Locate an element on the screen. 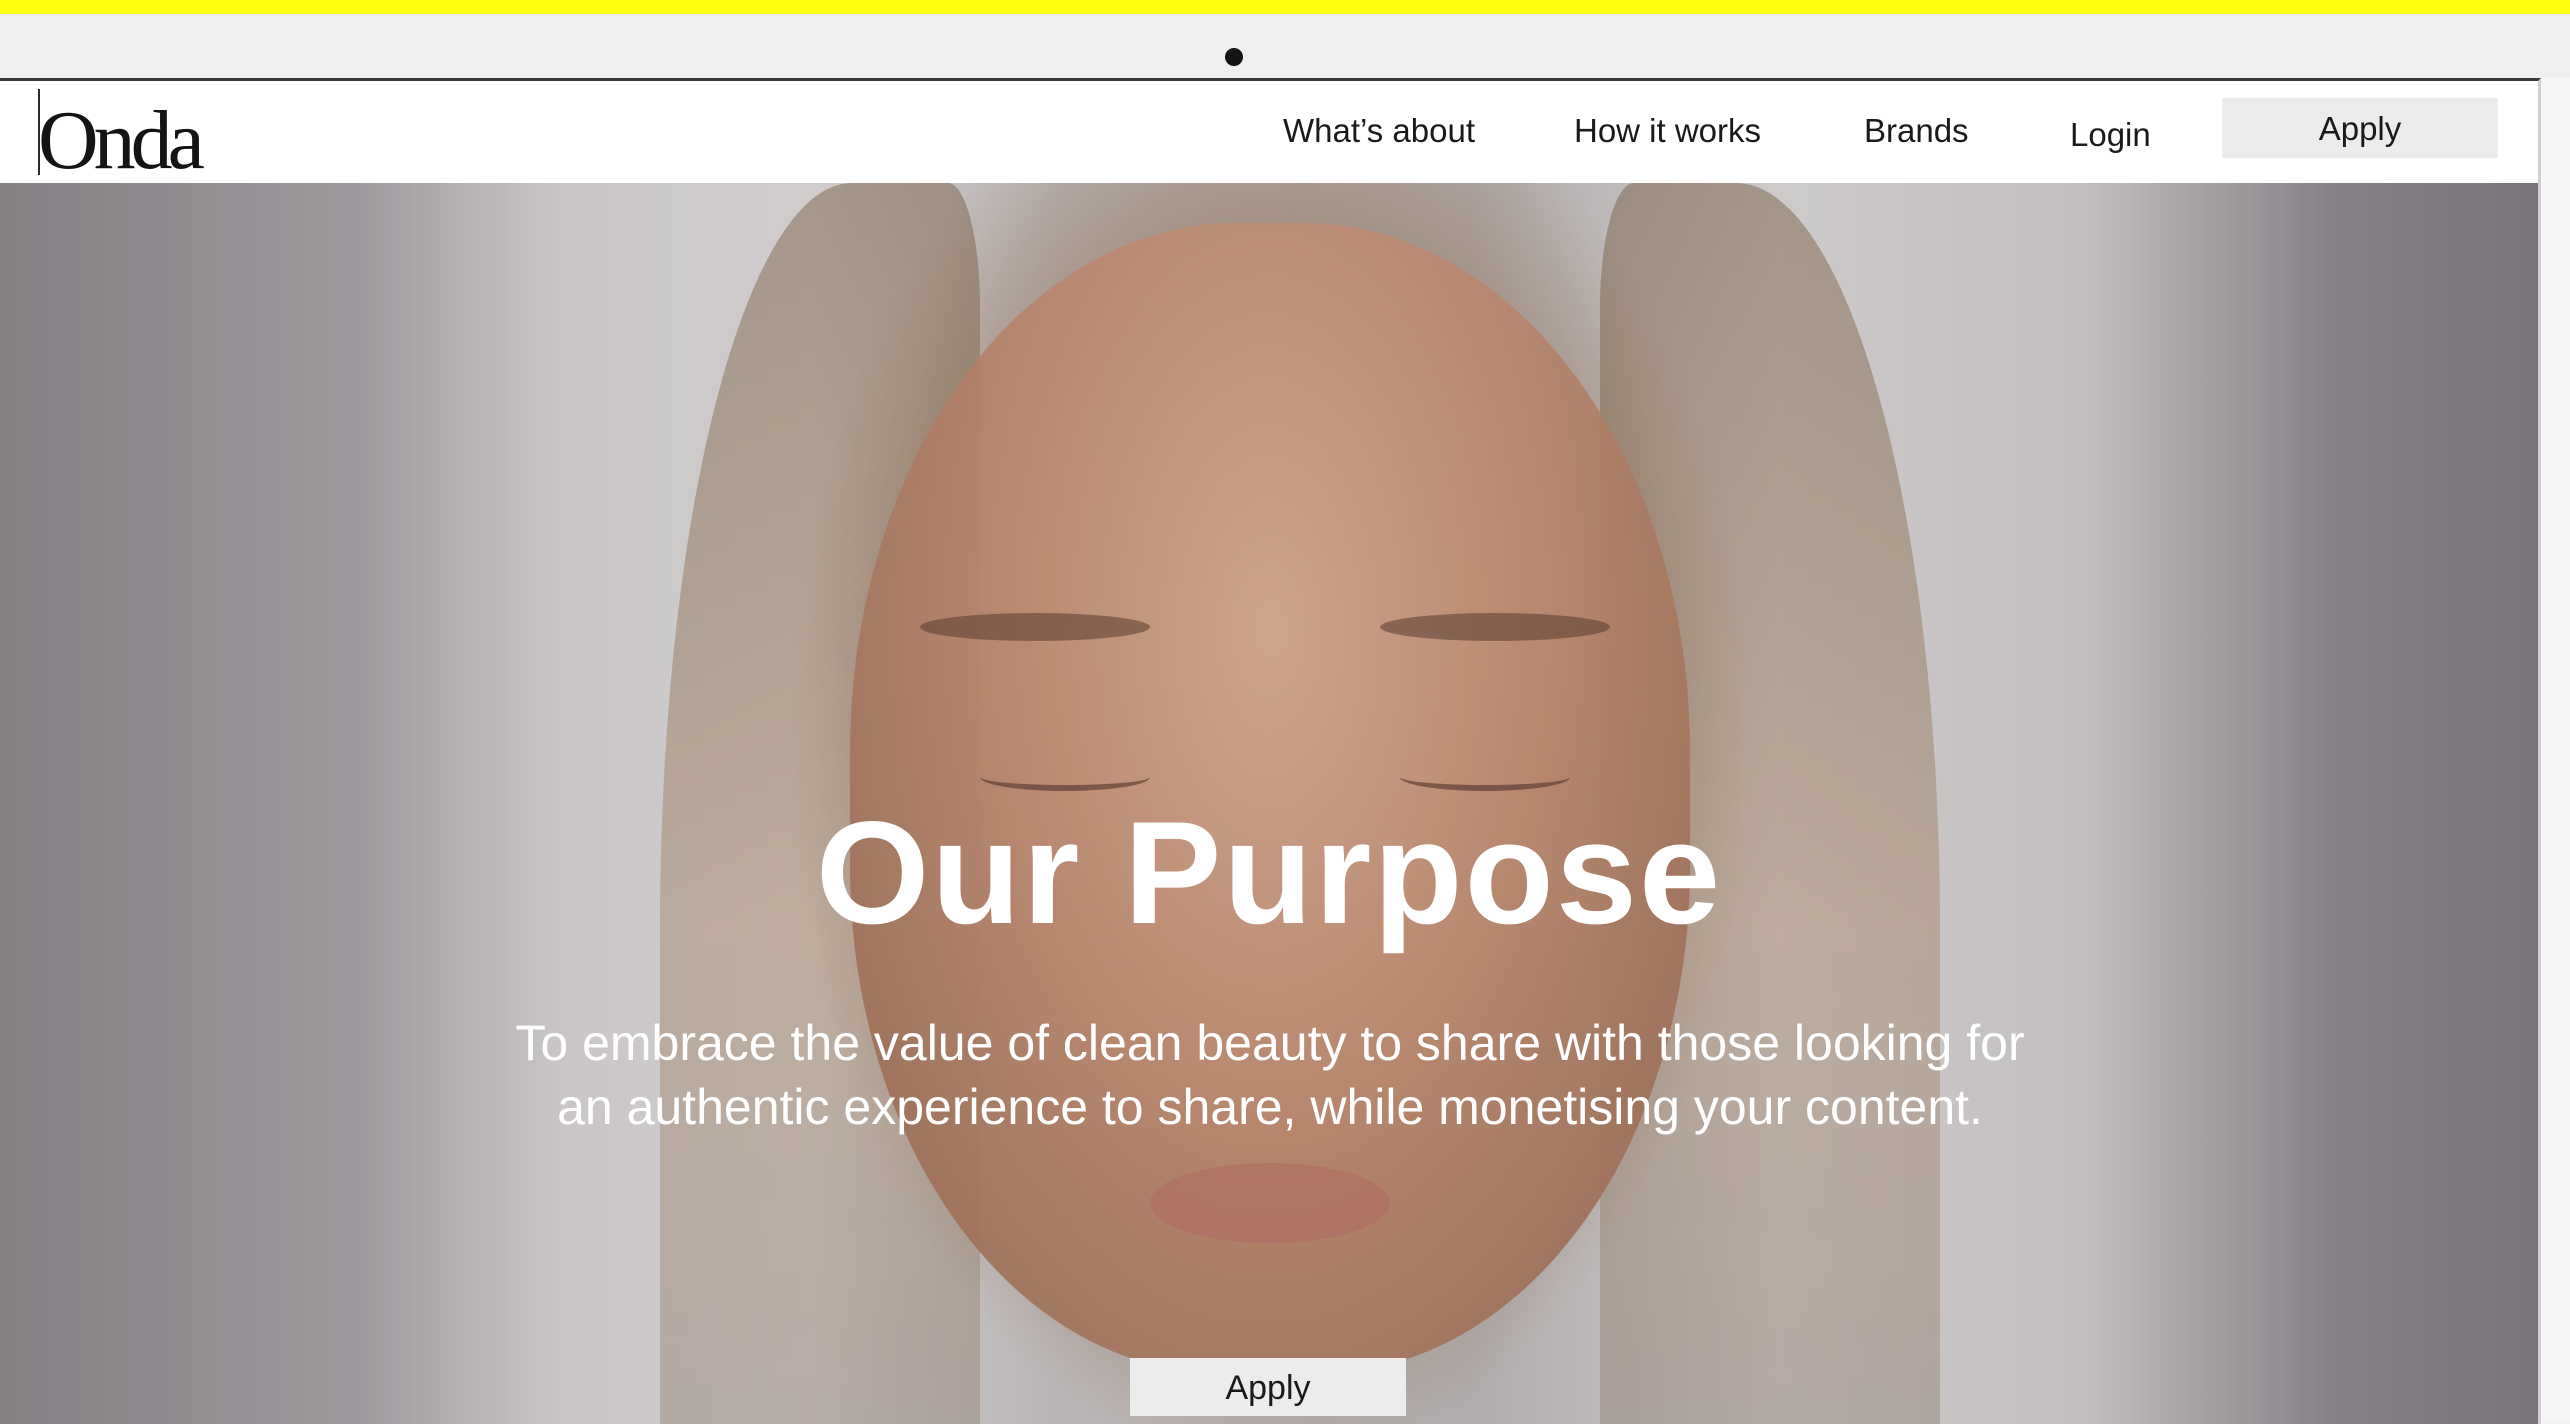 Image resolution: width=2570 pixels, height=1424 pixels. nav-link-how-it-works: How it works is located at coordinates (1667, 131).